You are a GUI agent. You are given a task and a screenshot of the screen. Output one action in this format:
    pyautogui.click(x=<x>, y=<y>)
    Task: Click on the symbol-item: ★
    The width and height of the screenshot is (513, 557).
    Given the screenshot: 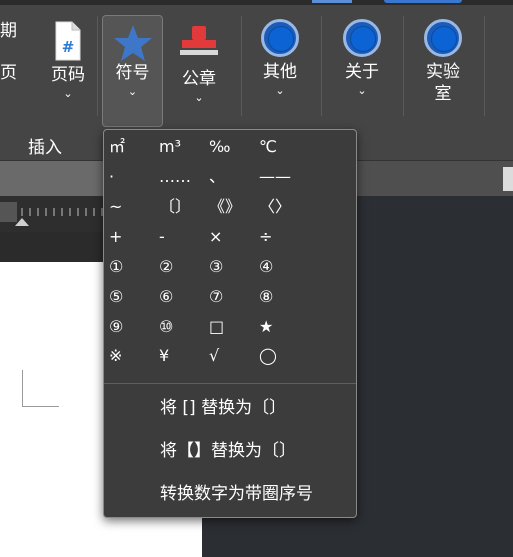 What is the action you would take?
    pyautogui.click(x=266, y=327)
    